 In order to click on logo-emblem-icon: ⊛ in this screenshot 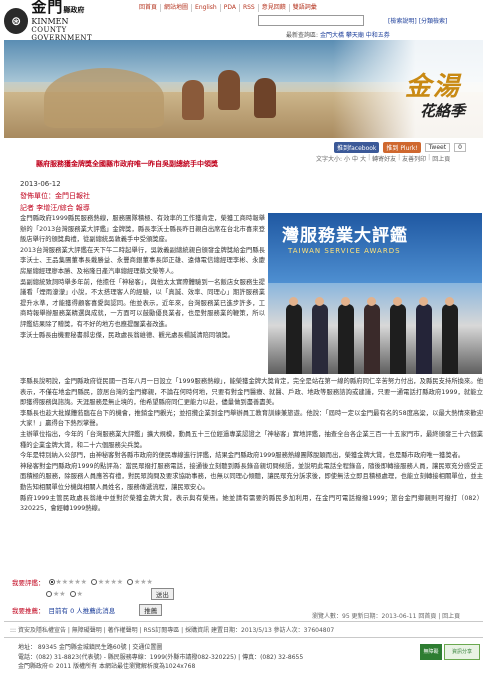, I will do `click(16, 21)`.